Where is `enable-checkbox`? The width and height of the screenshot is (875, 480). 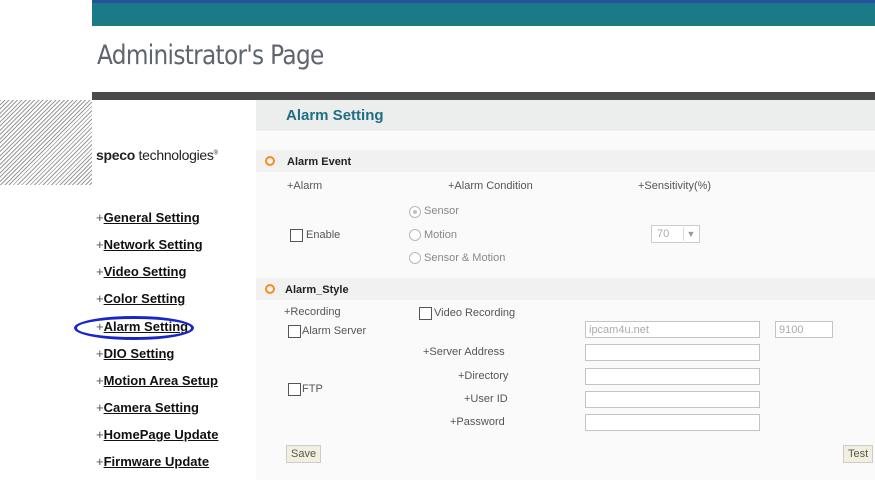
enable-checkbox is located at coordinates (296, 235).